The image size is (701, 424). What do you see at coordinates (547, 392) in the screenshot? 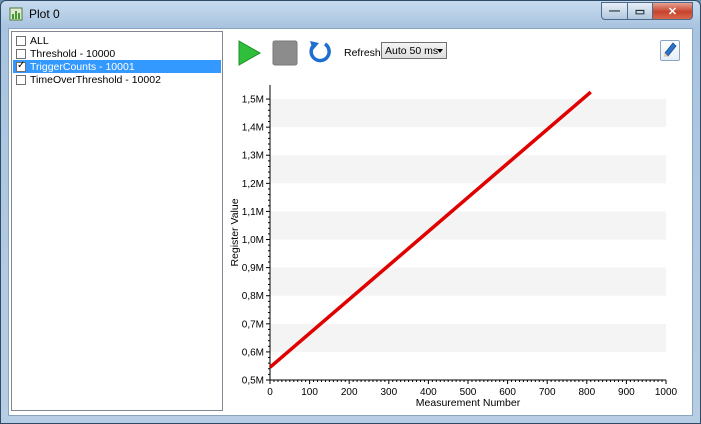
I see `x-tick-label: 700` at bounding box center [547, 392].